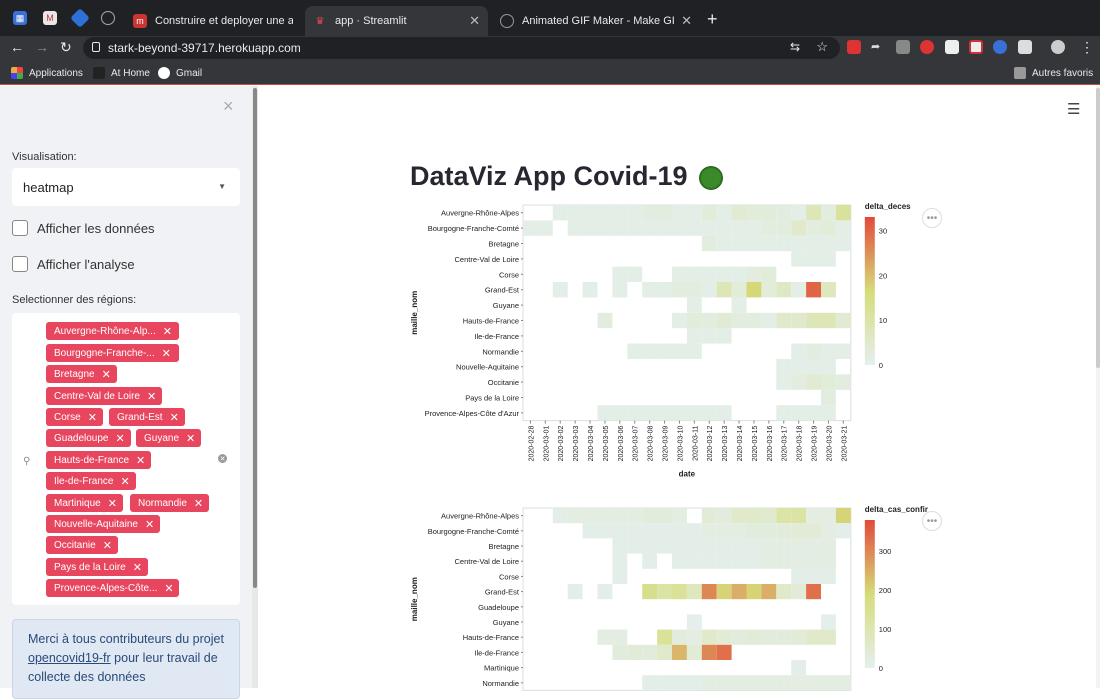 This screenshot has height=699, width=1100. Describe the element at coordinates (1073, 109) in the screenshot. I see `hamburger-menu-icon: ☰` at that location.